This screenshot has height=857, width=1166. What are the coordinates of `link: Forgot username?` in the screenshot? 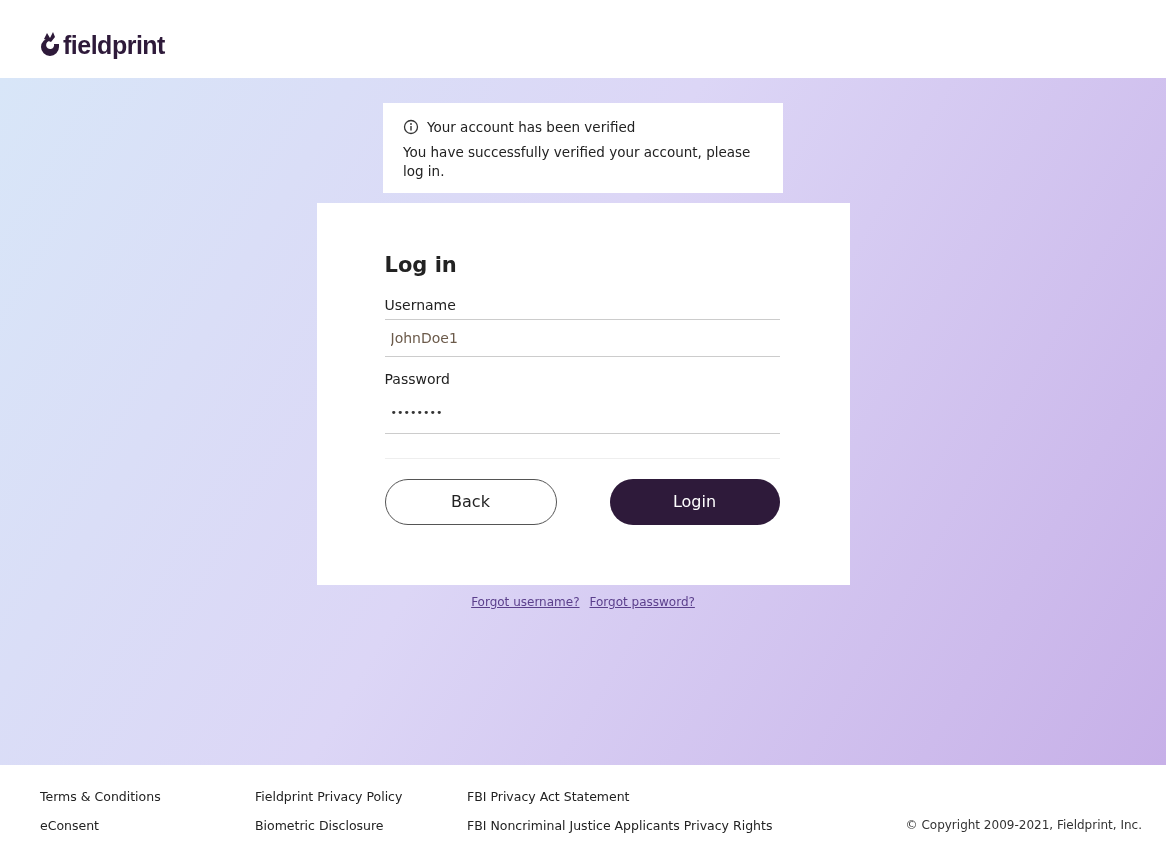 It's located at (525, 601).